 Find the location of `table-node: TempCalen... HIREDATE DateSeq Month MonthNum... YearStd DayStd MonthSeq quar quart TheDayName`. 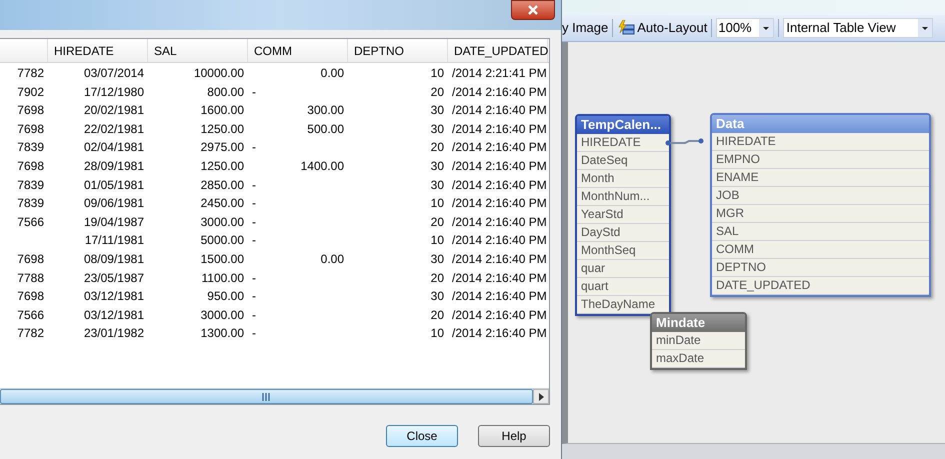

table-node: TempCalen... HIREDATE DateSeq Month MonthNum... YearStd DayStd MonthSeq quar quart TheDayName is located at coordinates (623, 215).